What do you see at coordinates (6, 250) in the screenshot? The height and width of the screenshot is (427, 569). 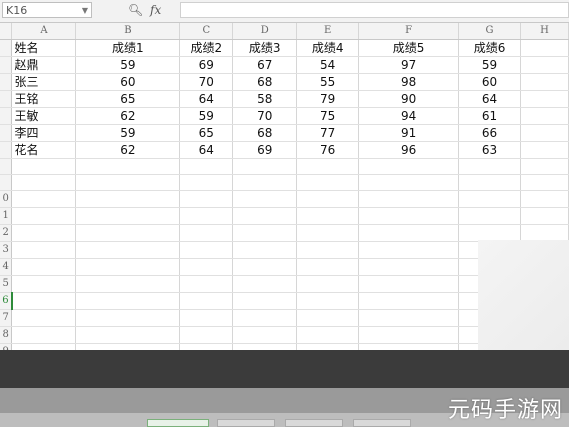 I see `row-header: 3` at bounding box center [6, 250].